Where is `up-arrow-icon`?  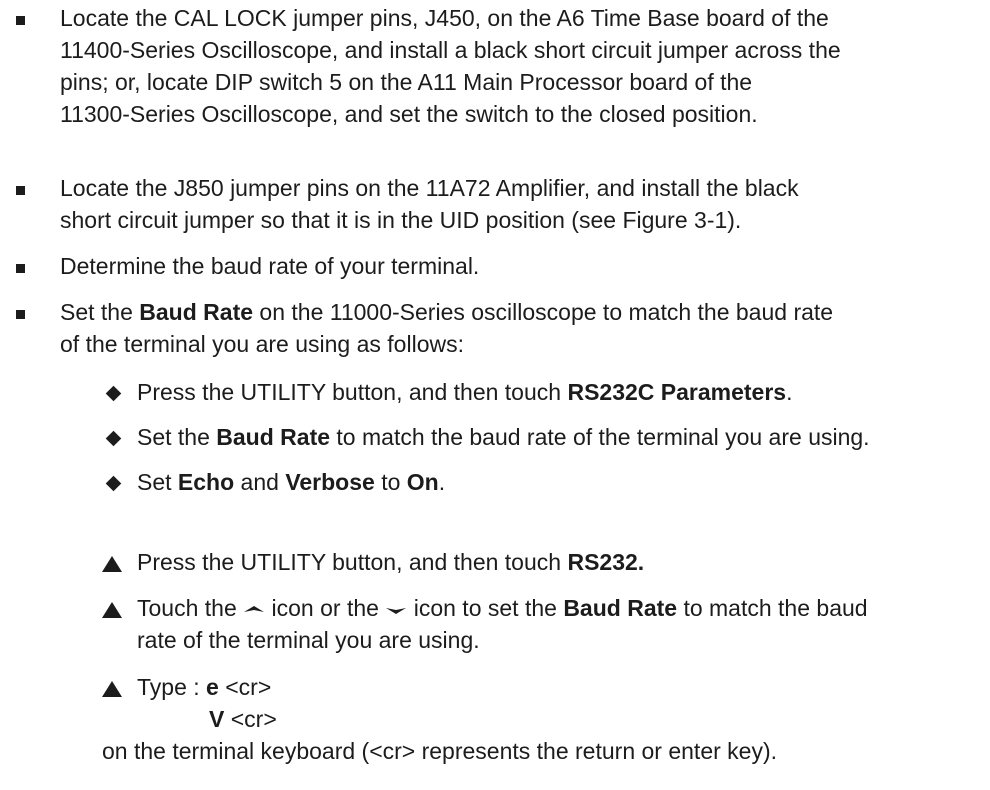
up-arrow-icon is located at coordinates (254, 608).